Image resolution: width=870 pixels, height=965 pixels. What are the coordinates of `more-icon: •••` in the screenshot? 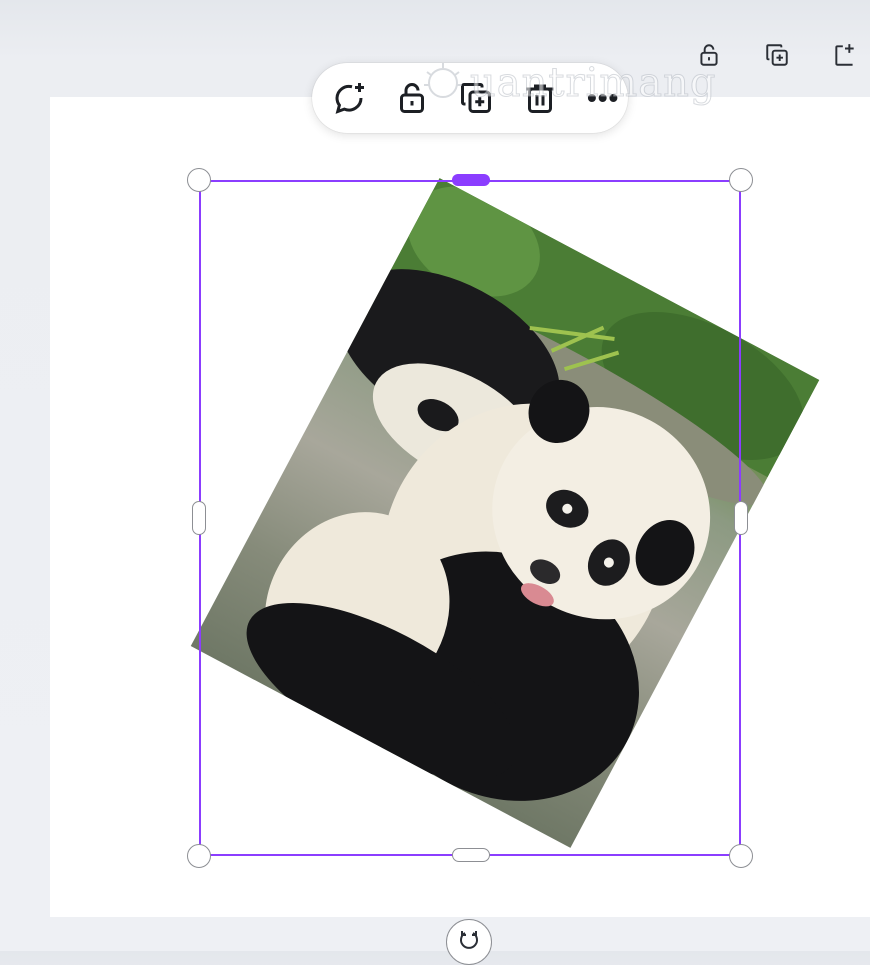 It's located at (603, 97).